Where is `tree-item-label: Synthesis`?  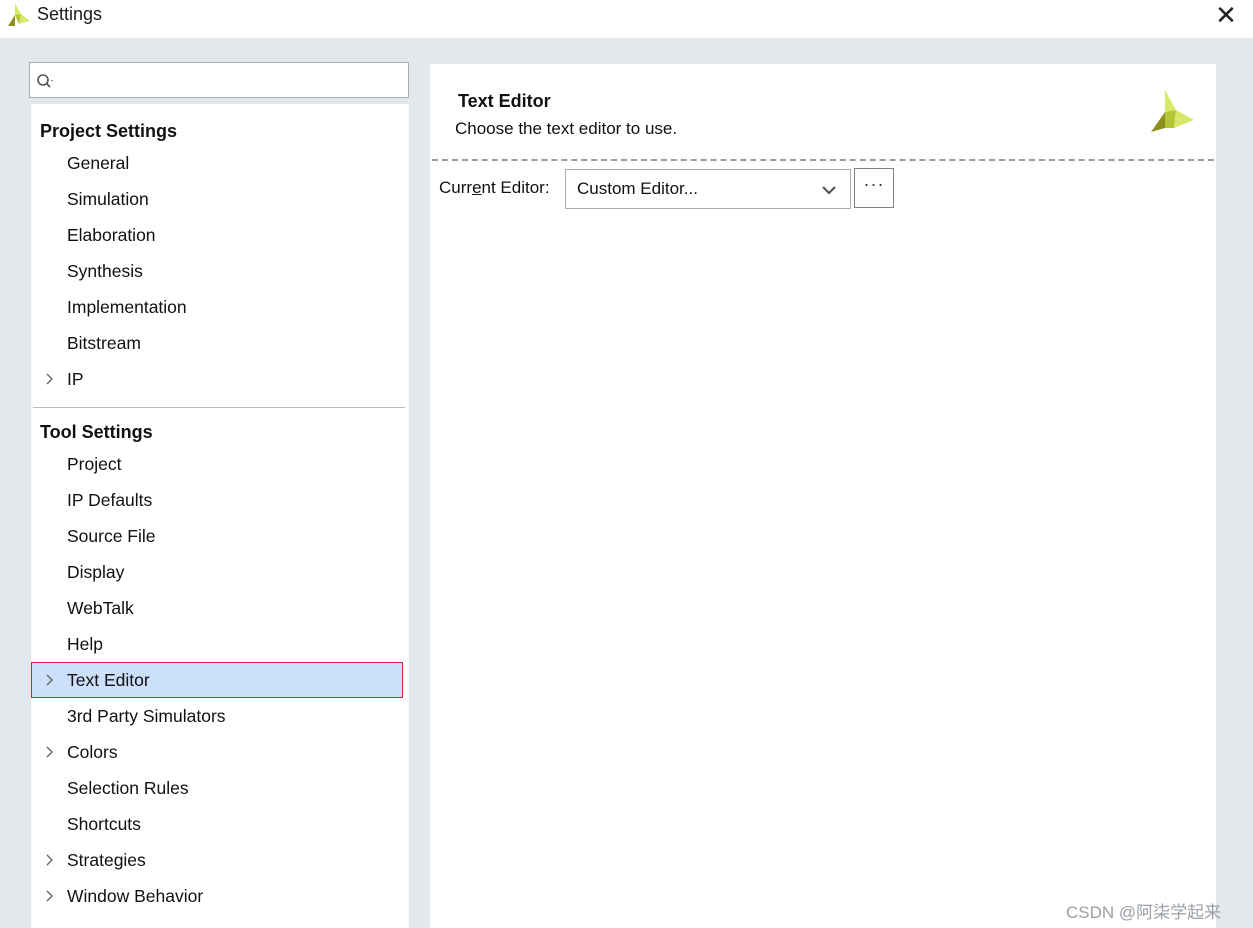
tree-item-label: Synthesis is located at coordinates (105, 271).